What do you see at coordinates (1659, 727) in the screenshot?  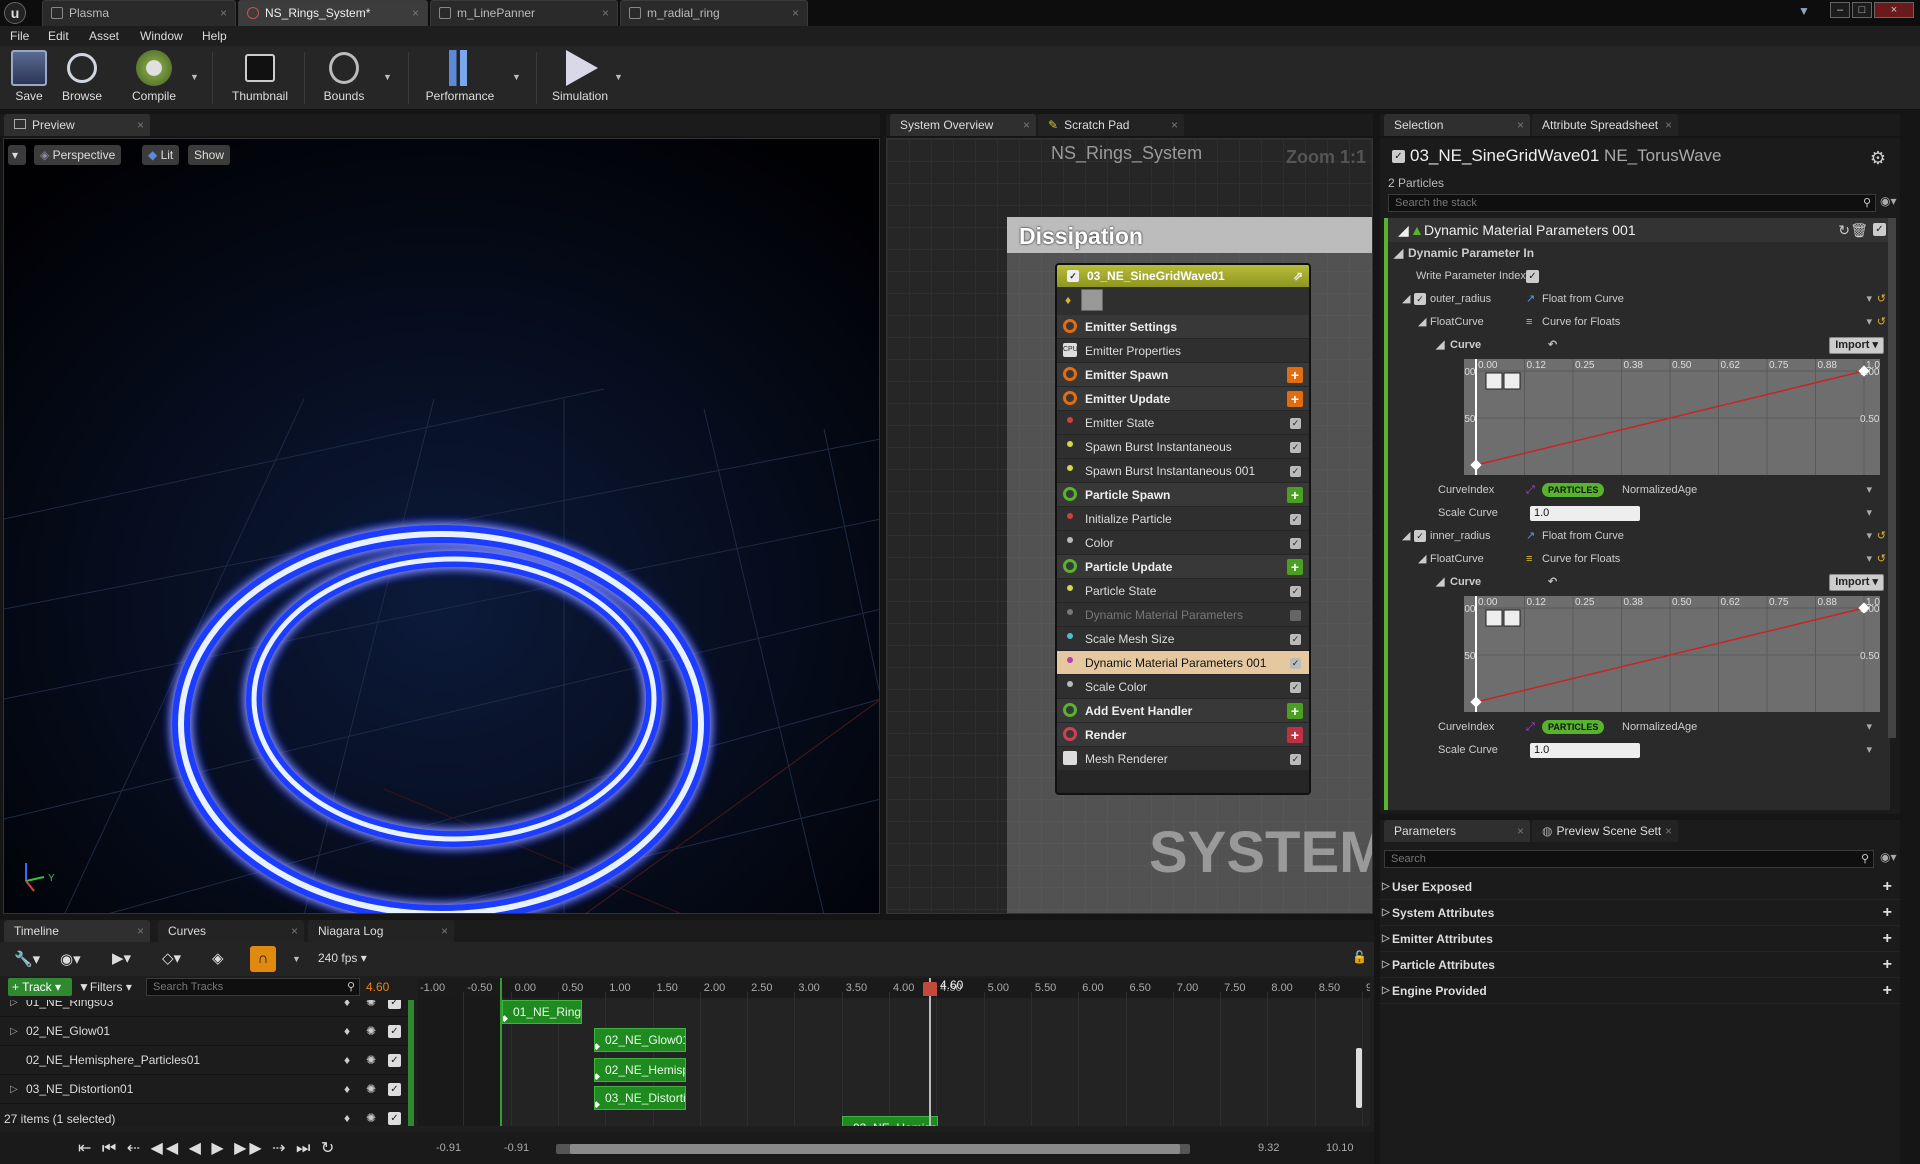 I see `curveindex-value: NormalizedAge` at bounding box center [1659, 727].